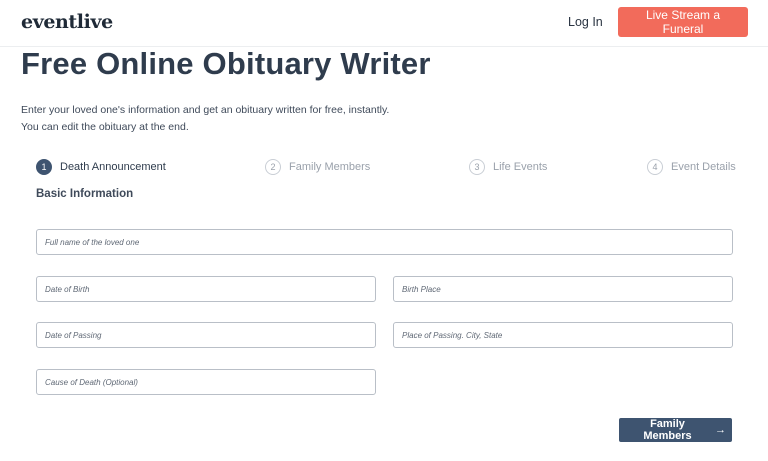 The height and width of the screenshot is (461, 768). What do you see at coordinates (330, 167) in the screenshot?
I see `step-label: Family Members` at bounding box center [330, 167].